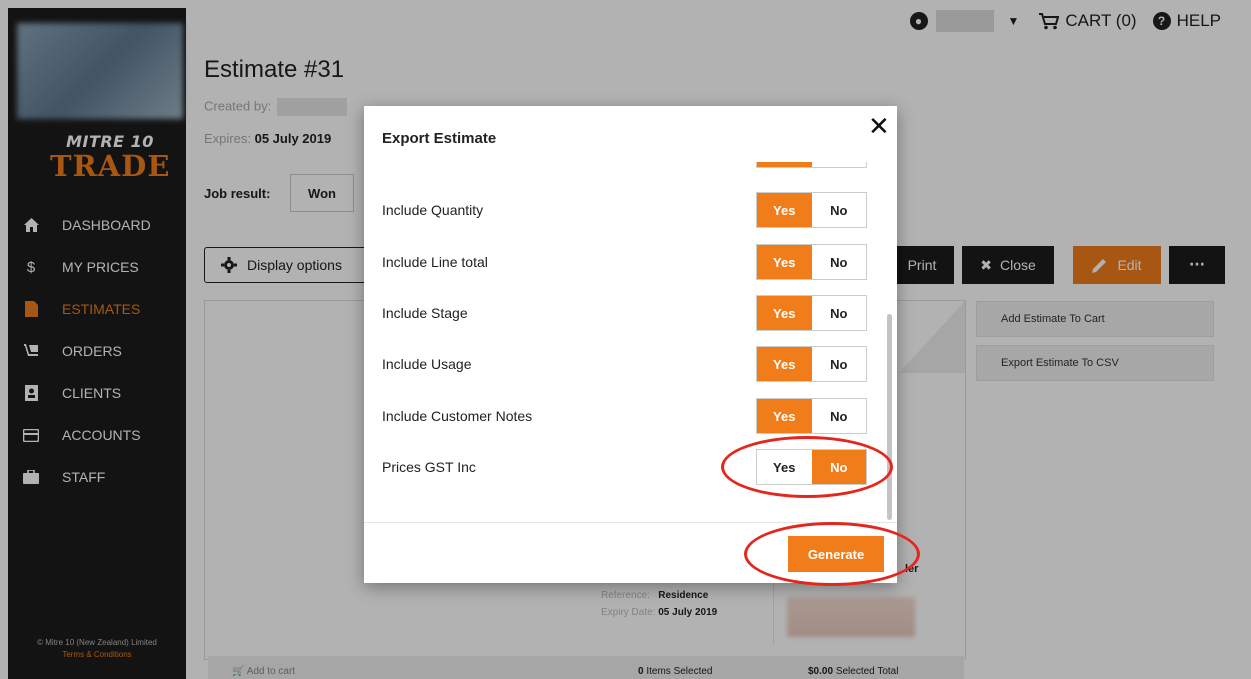  I want to click on include-quantity-toggle: Yes No, so click(811, 210).